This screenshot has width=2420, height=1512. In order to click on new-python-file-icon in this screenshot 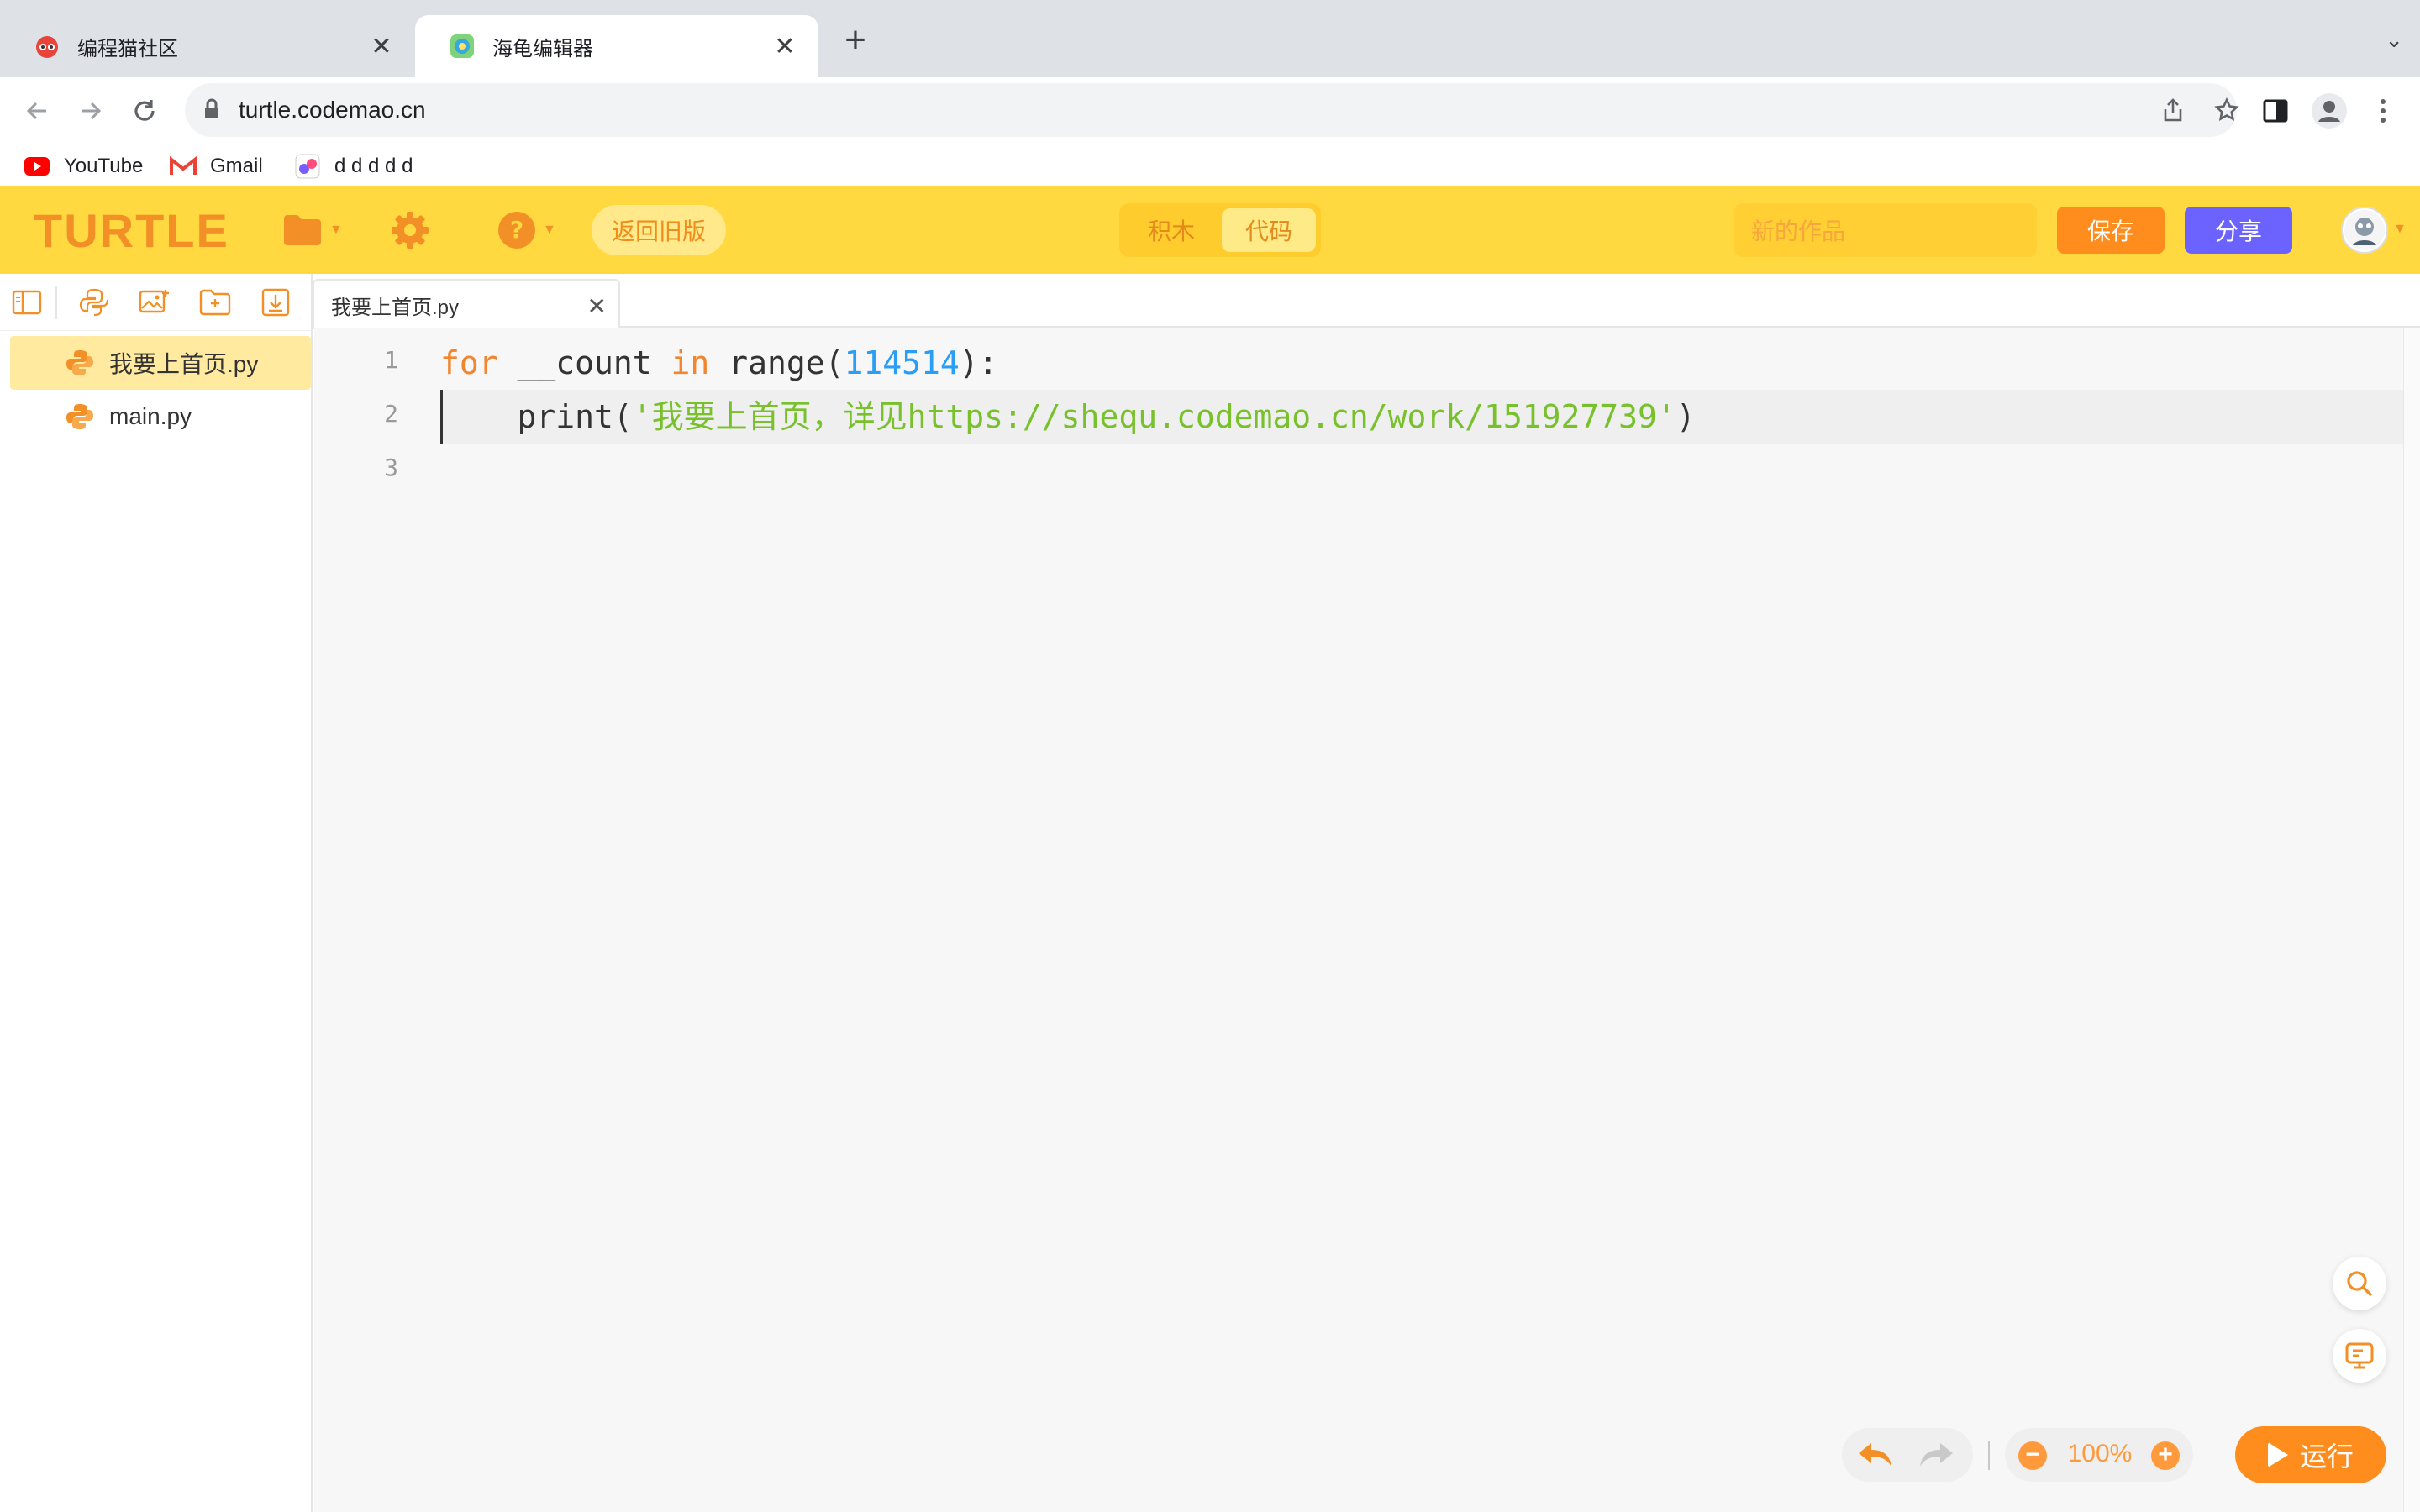, I will do `click(94, 302)`.